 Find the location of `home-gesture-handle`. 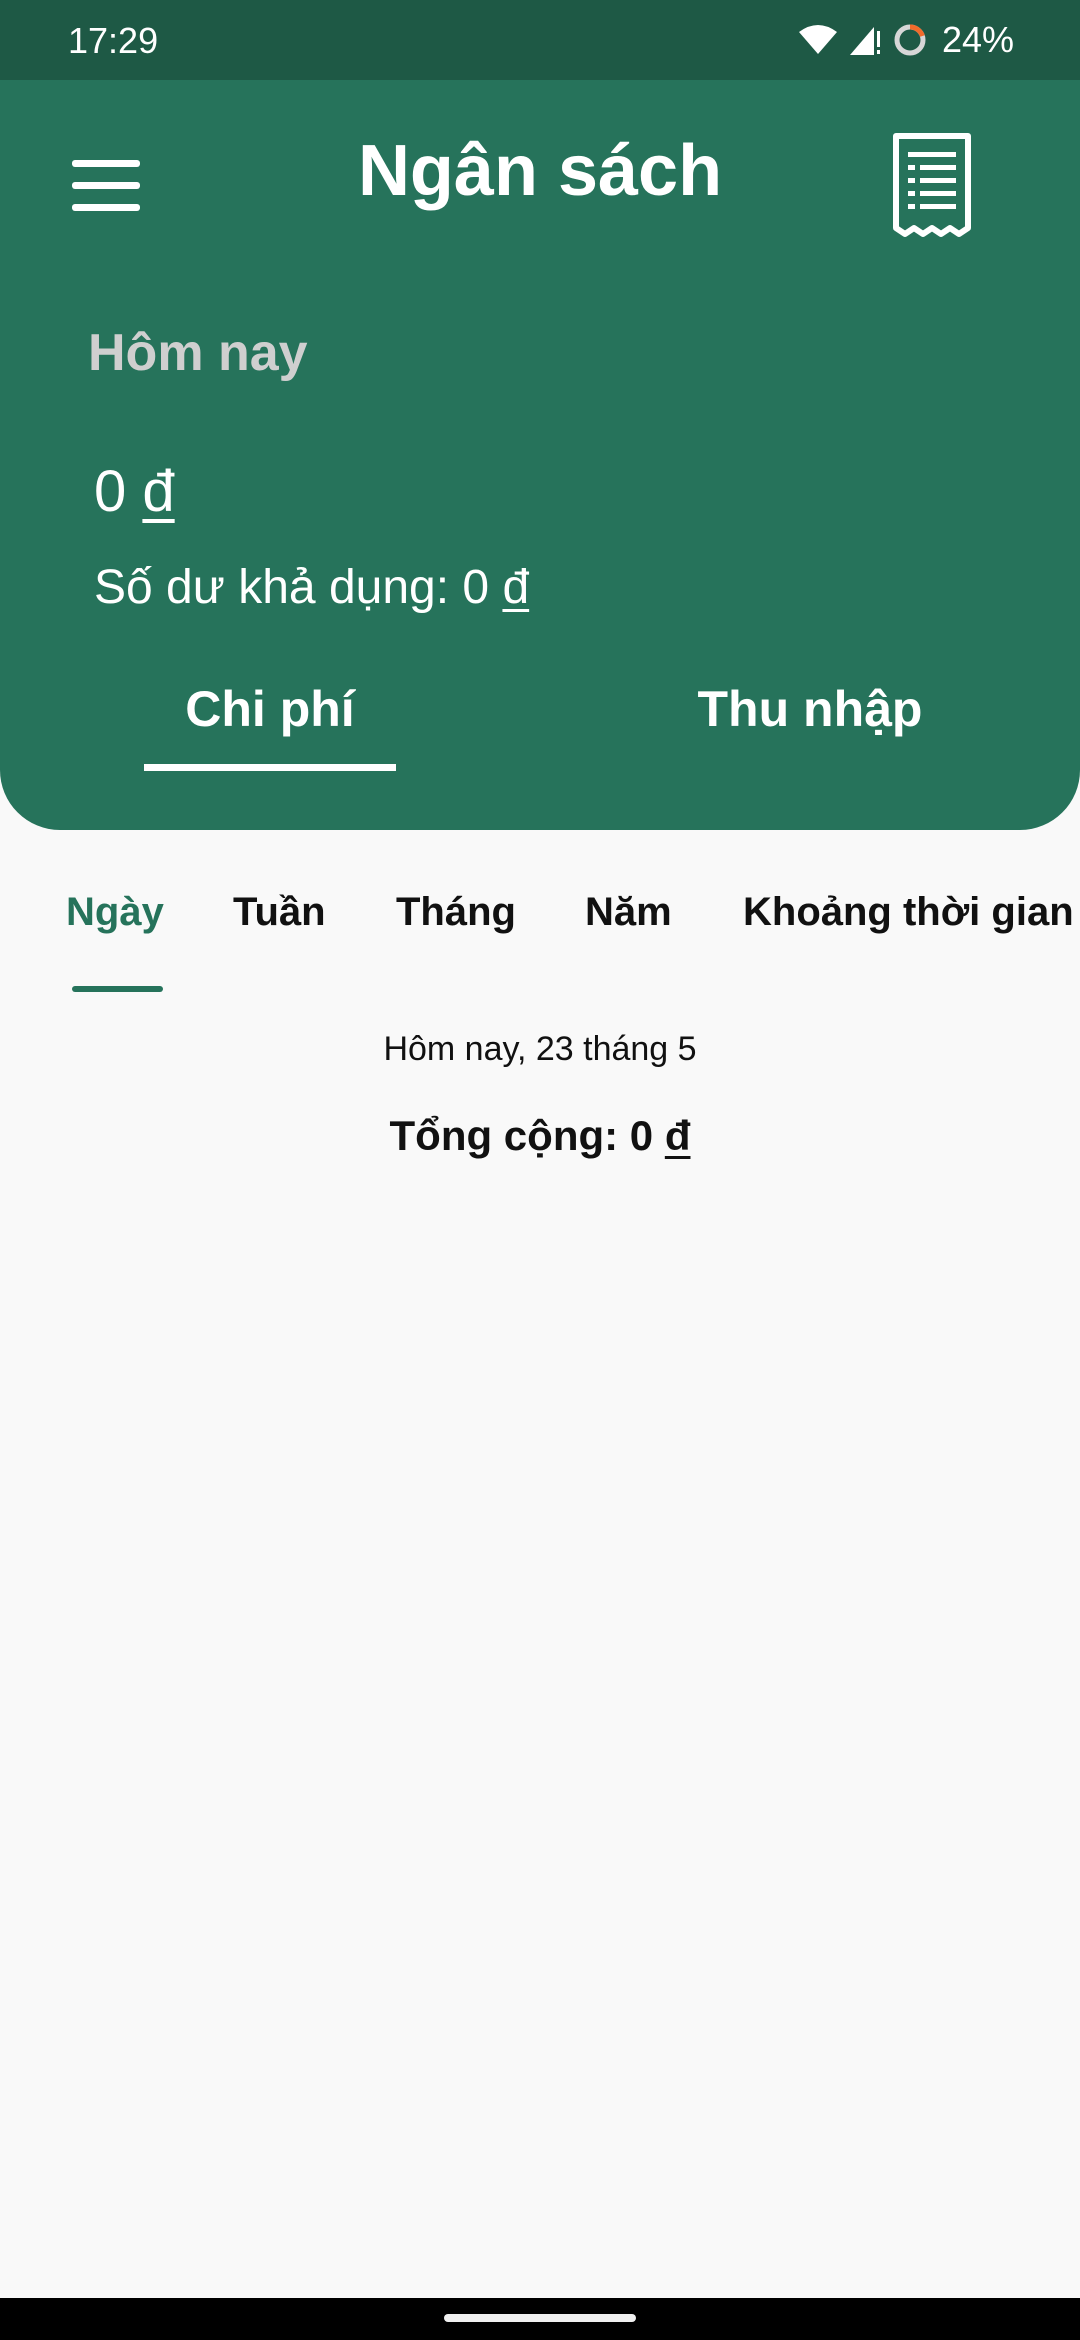

home-gesture-handle is located at coordinates (540, 2318).